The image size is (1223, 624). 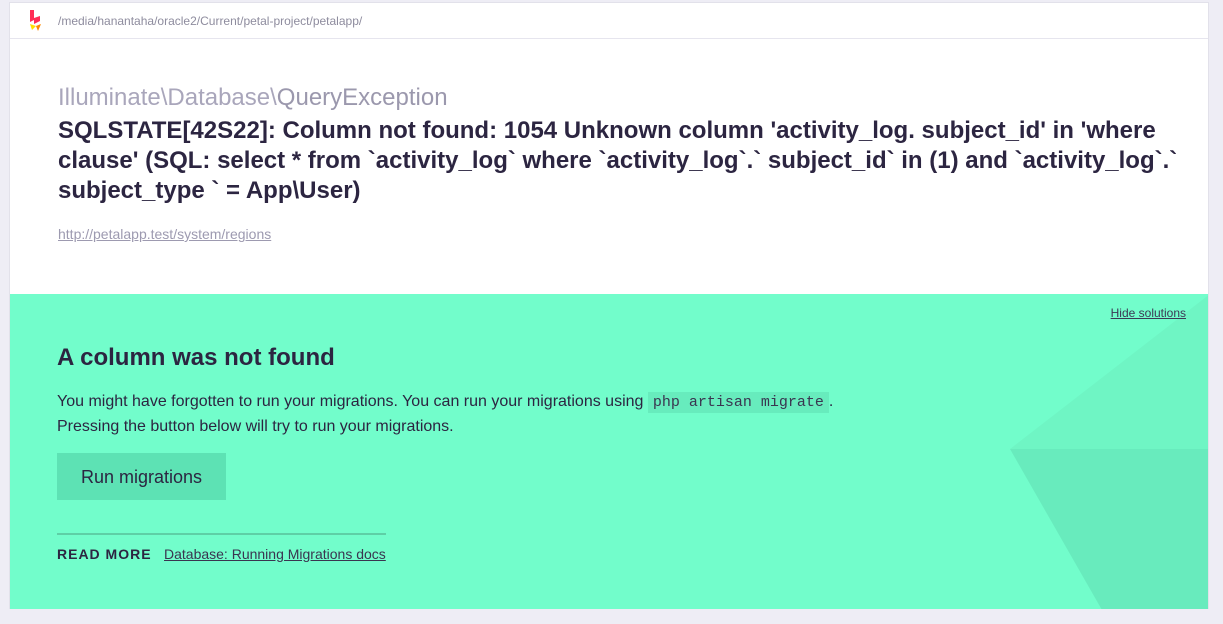 What do you see at coordinates (275, 554) in the screenshot?
I see `migrations-docs-link: Database: Running Migrations docs` at bounding box center [275, 554].